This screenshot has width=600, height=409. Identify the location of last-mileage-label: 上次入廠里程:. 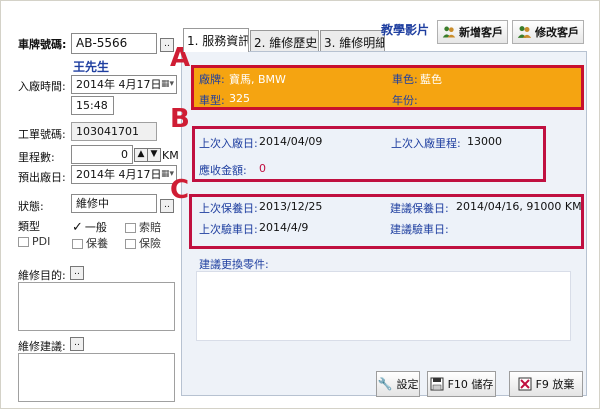
(426, 143).